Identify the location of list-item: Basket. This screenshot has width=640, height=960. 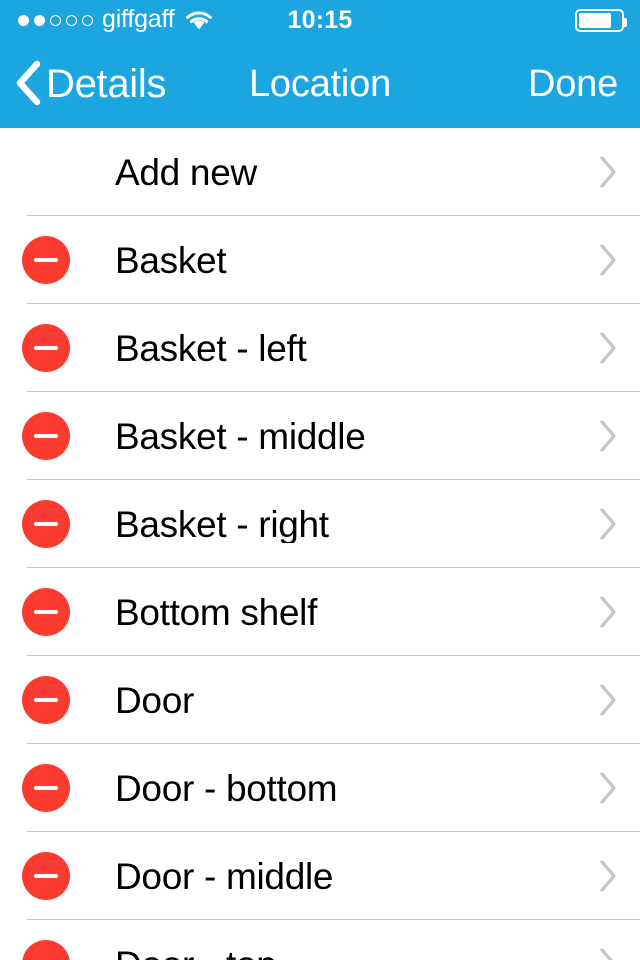
(320, 260).